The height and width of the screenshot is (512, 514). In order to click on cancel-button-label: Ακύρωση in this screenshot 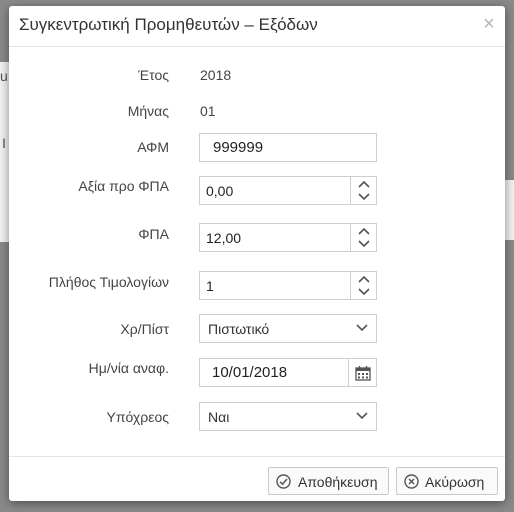, I will do `click(455, 482)`.